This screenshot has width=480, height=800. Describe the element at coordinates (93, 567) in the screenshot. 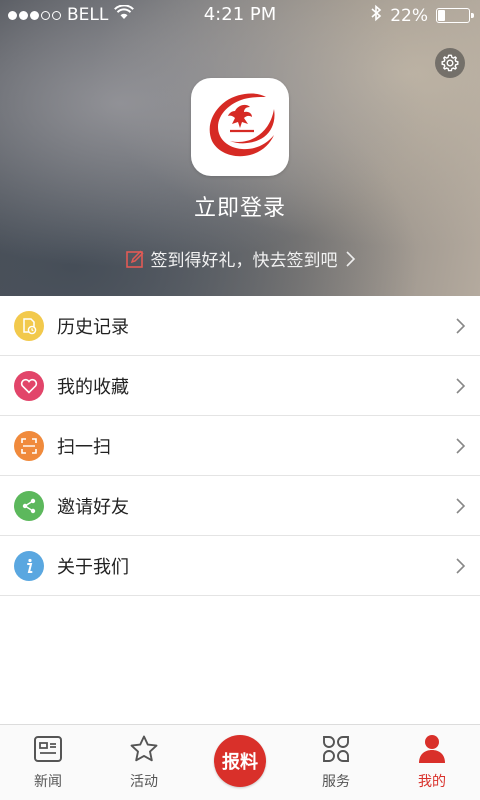

I see `menu-label-about: 关于我们` at that location.